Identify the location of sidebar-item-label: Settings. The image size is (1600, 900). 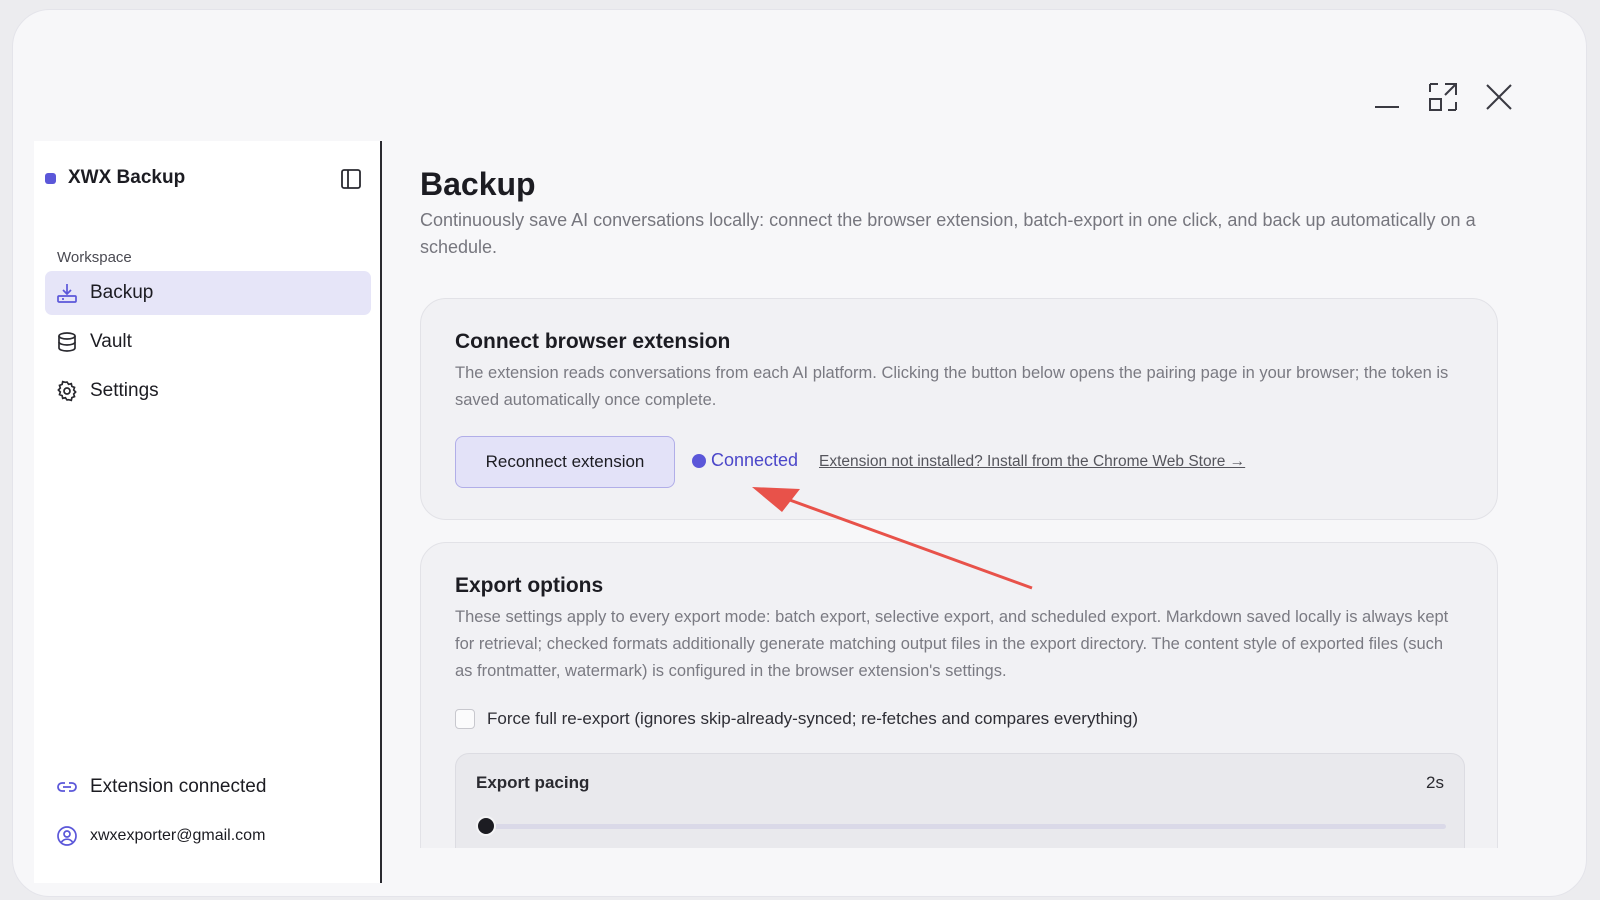
(124, 390).